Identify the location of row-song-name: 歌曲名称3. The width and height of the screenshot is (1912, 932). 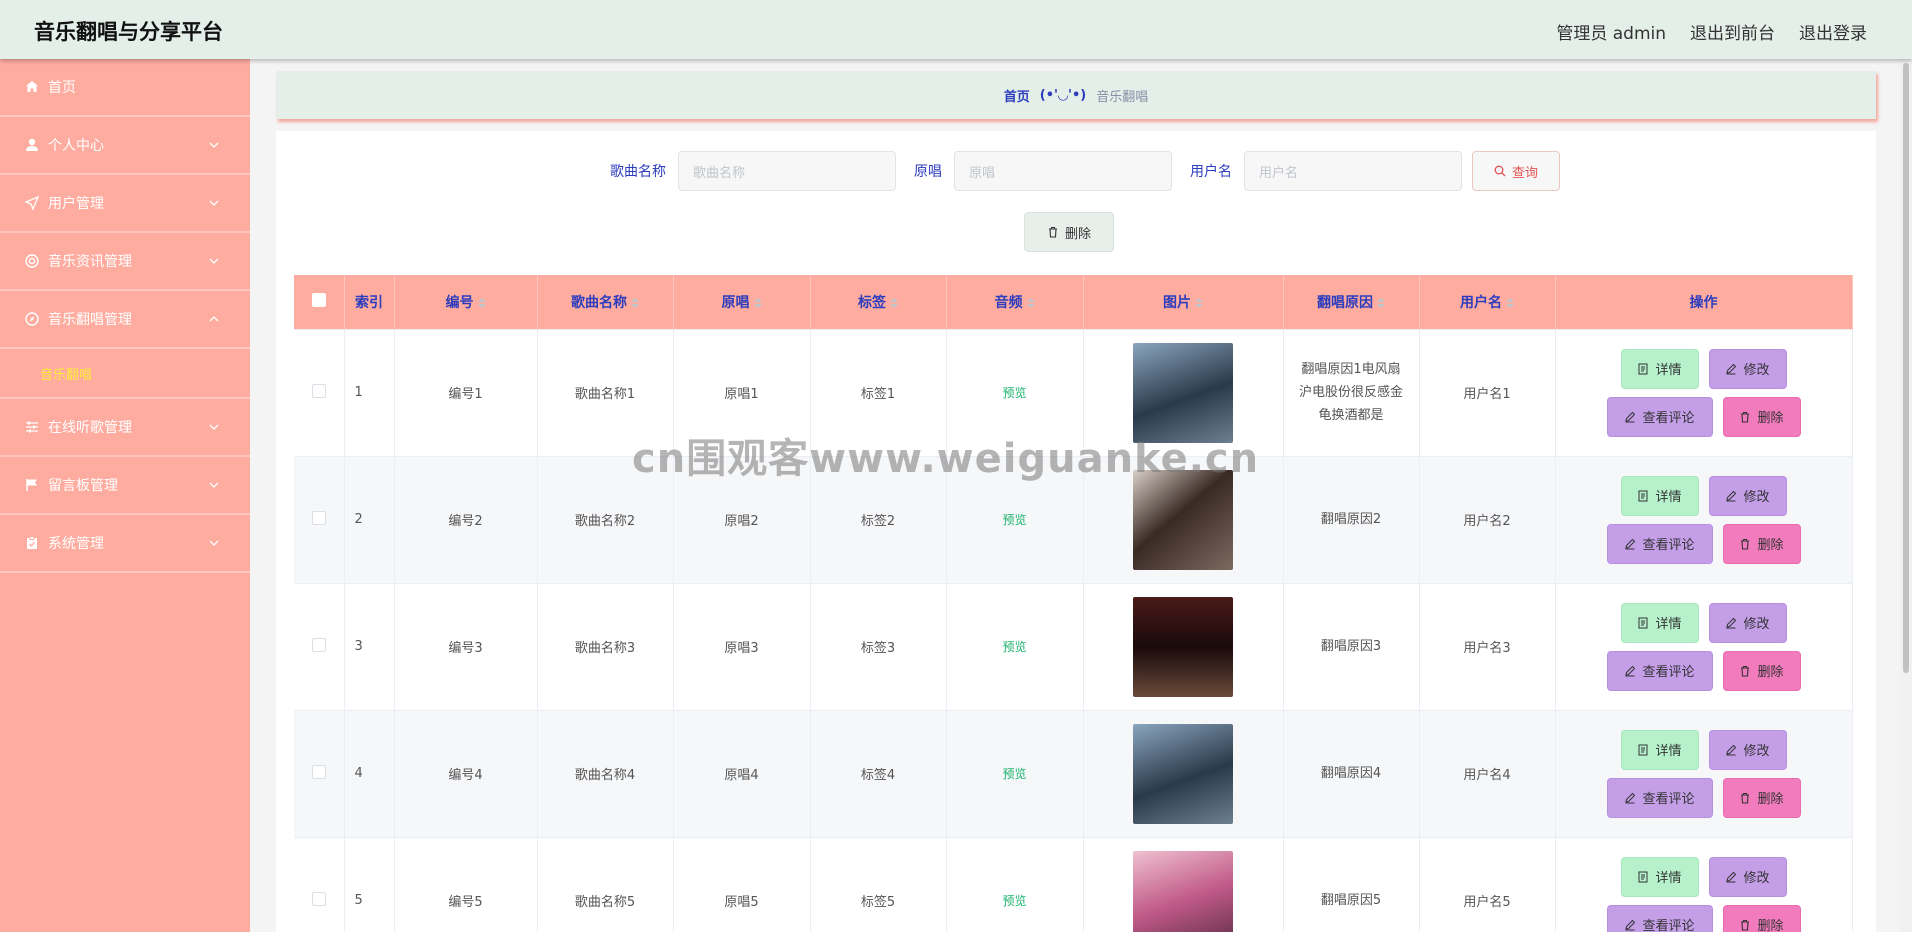
(605, 646).